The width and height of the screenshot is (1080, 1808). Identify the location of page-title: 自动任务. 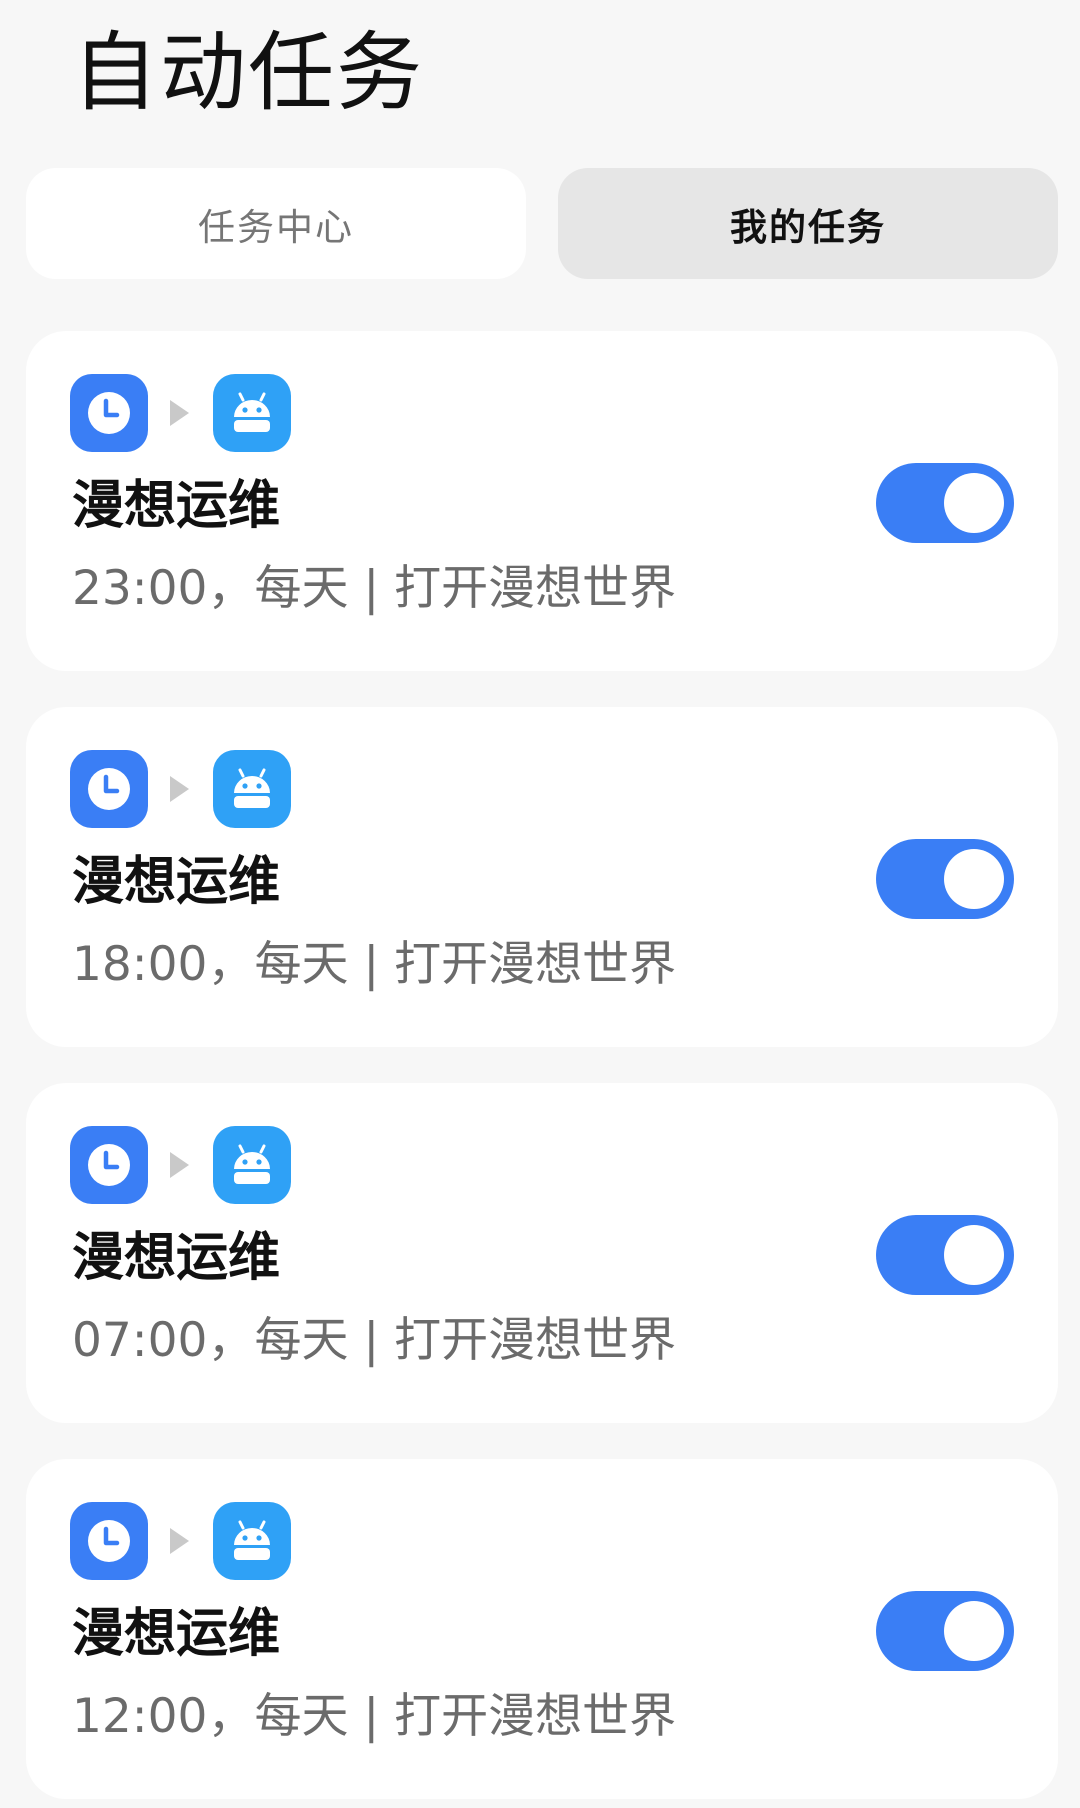
(248, 73).